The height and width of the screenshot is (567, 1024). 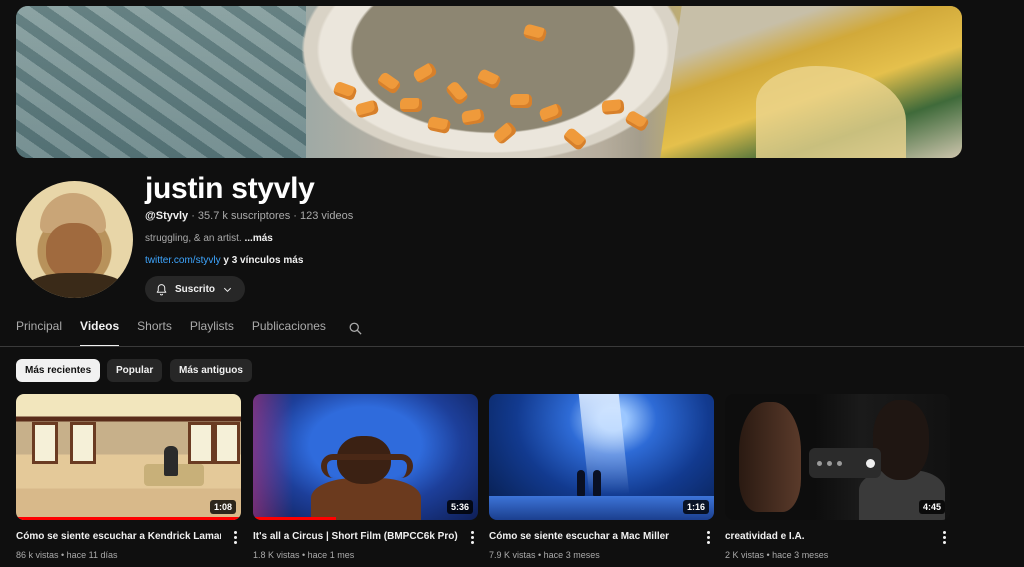 What do you see at coordinates (262, 260) in the screenshot?
I see `channel-links-more: y 3 vínculos más` at bounding box center [262, 260].